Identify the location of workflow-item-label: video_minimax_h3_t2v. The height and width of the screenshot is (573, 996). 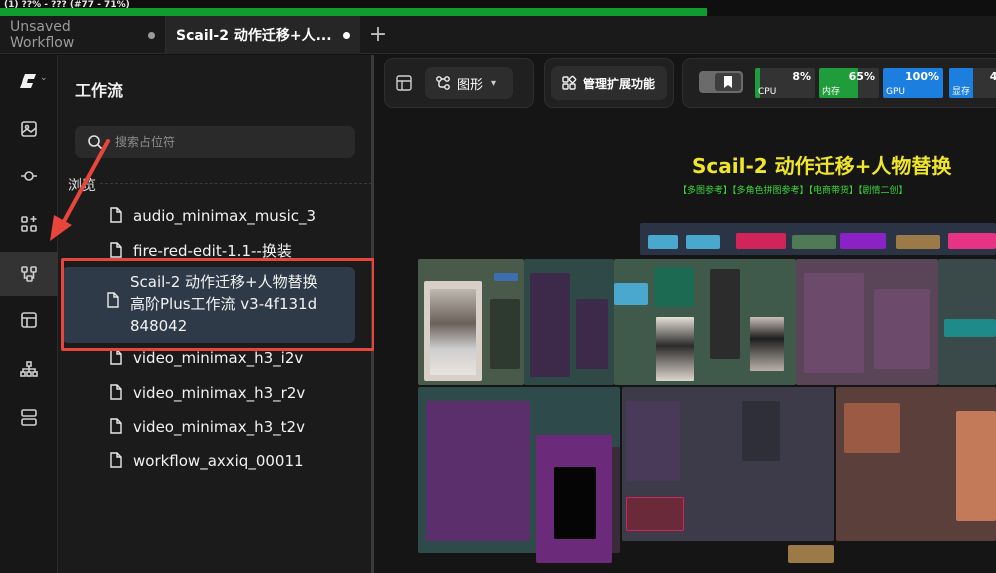
(219, 427).